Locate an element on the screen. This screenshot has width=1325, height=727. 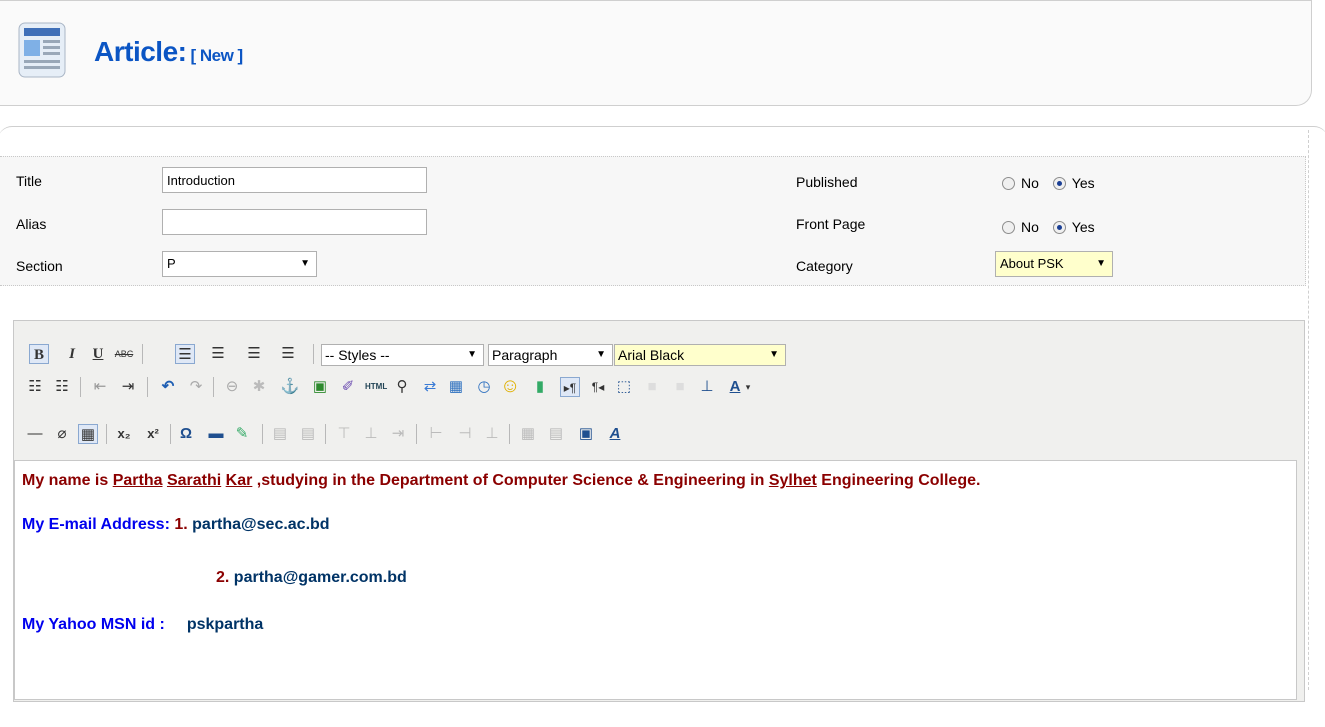
styles-dropdown: -- Styles -- ▼ is located at coordinates (402, 355).